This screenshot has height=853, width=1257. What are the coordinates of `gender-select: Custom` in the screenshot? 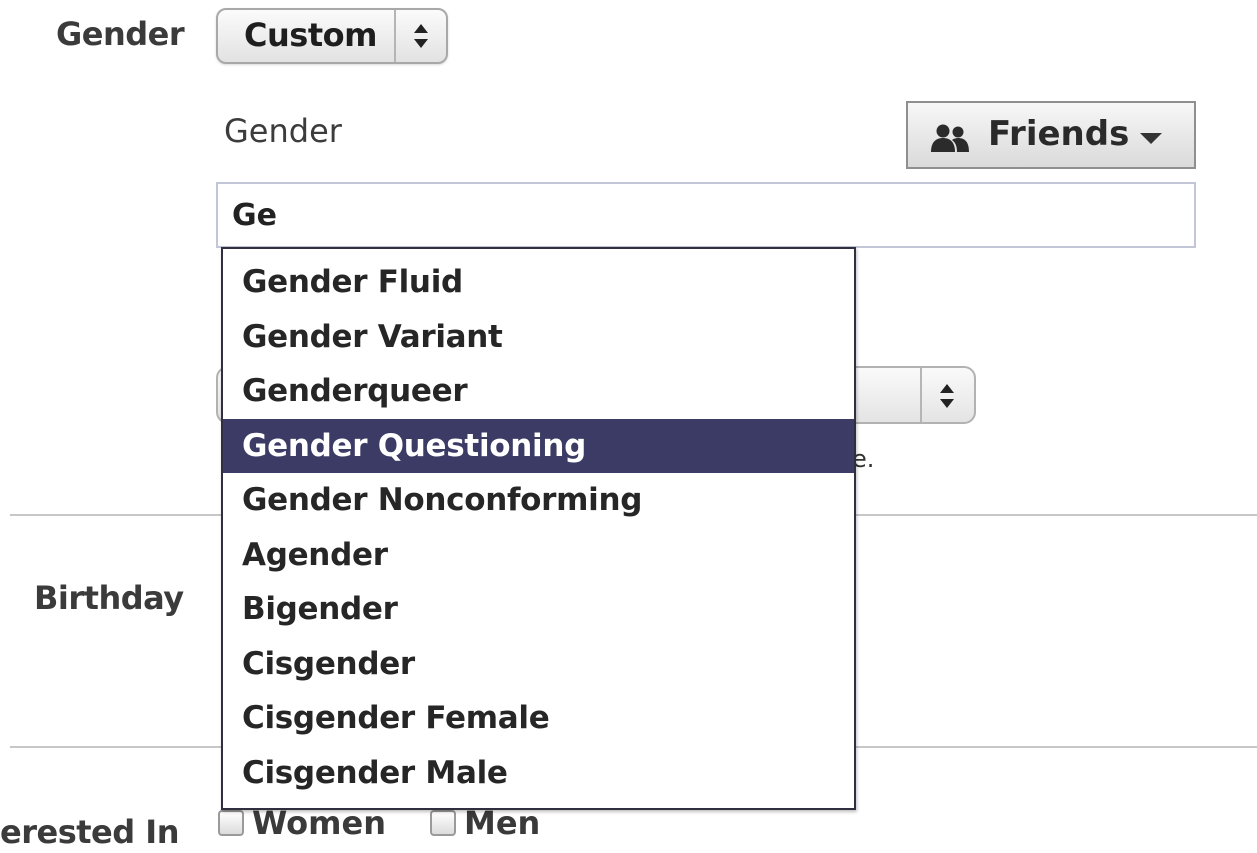 It's located at (332, 36).